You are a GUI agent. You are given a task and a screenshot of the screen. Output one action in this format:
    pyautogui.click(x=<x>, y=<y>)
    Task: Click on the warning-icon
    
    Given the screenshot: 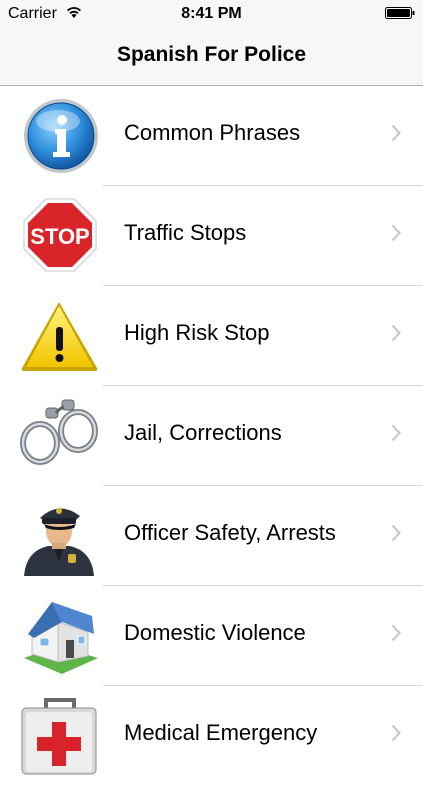 What is the action you would take?
    pyautogui.click(x=59, y=336)
    